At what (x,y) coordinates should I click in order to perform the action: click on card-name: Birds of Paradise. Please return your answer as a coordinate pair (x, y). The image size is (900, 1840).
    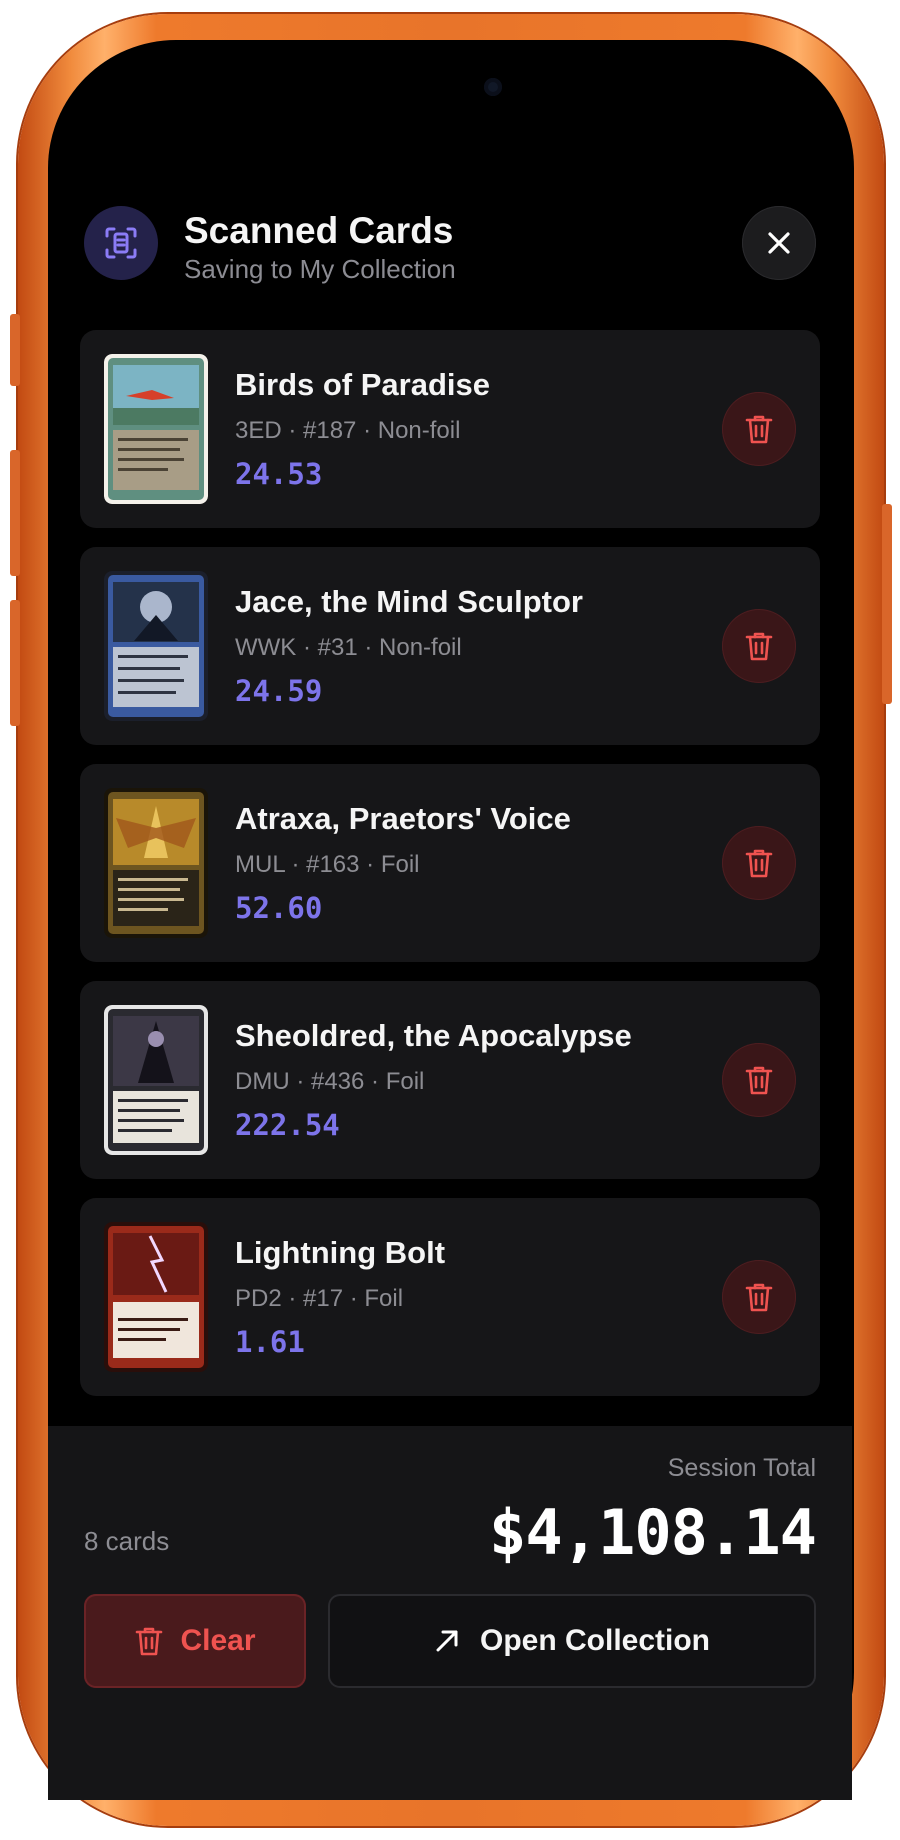
    Looking at the image, I should click on (362, 384).